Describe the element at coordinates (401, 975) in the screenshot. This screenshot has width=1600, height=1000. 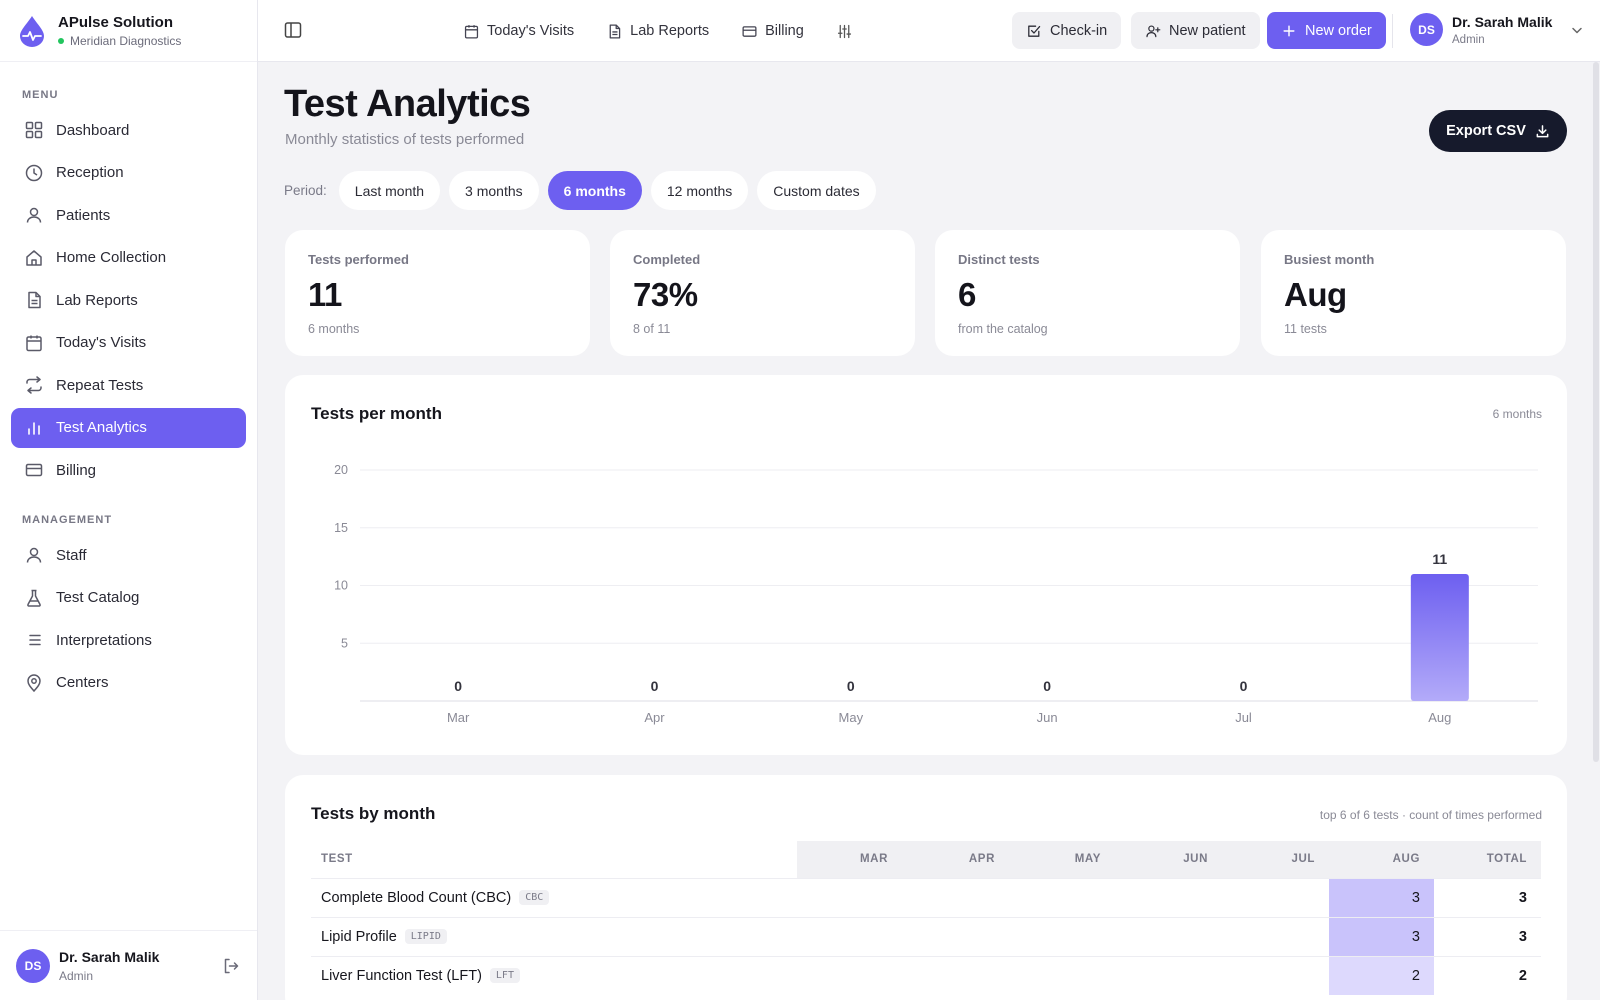
I see `test-name: Liver Function Test (LFT)` at that location.